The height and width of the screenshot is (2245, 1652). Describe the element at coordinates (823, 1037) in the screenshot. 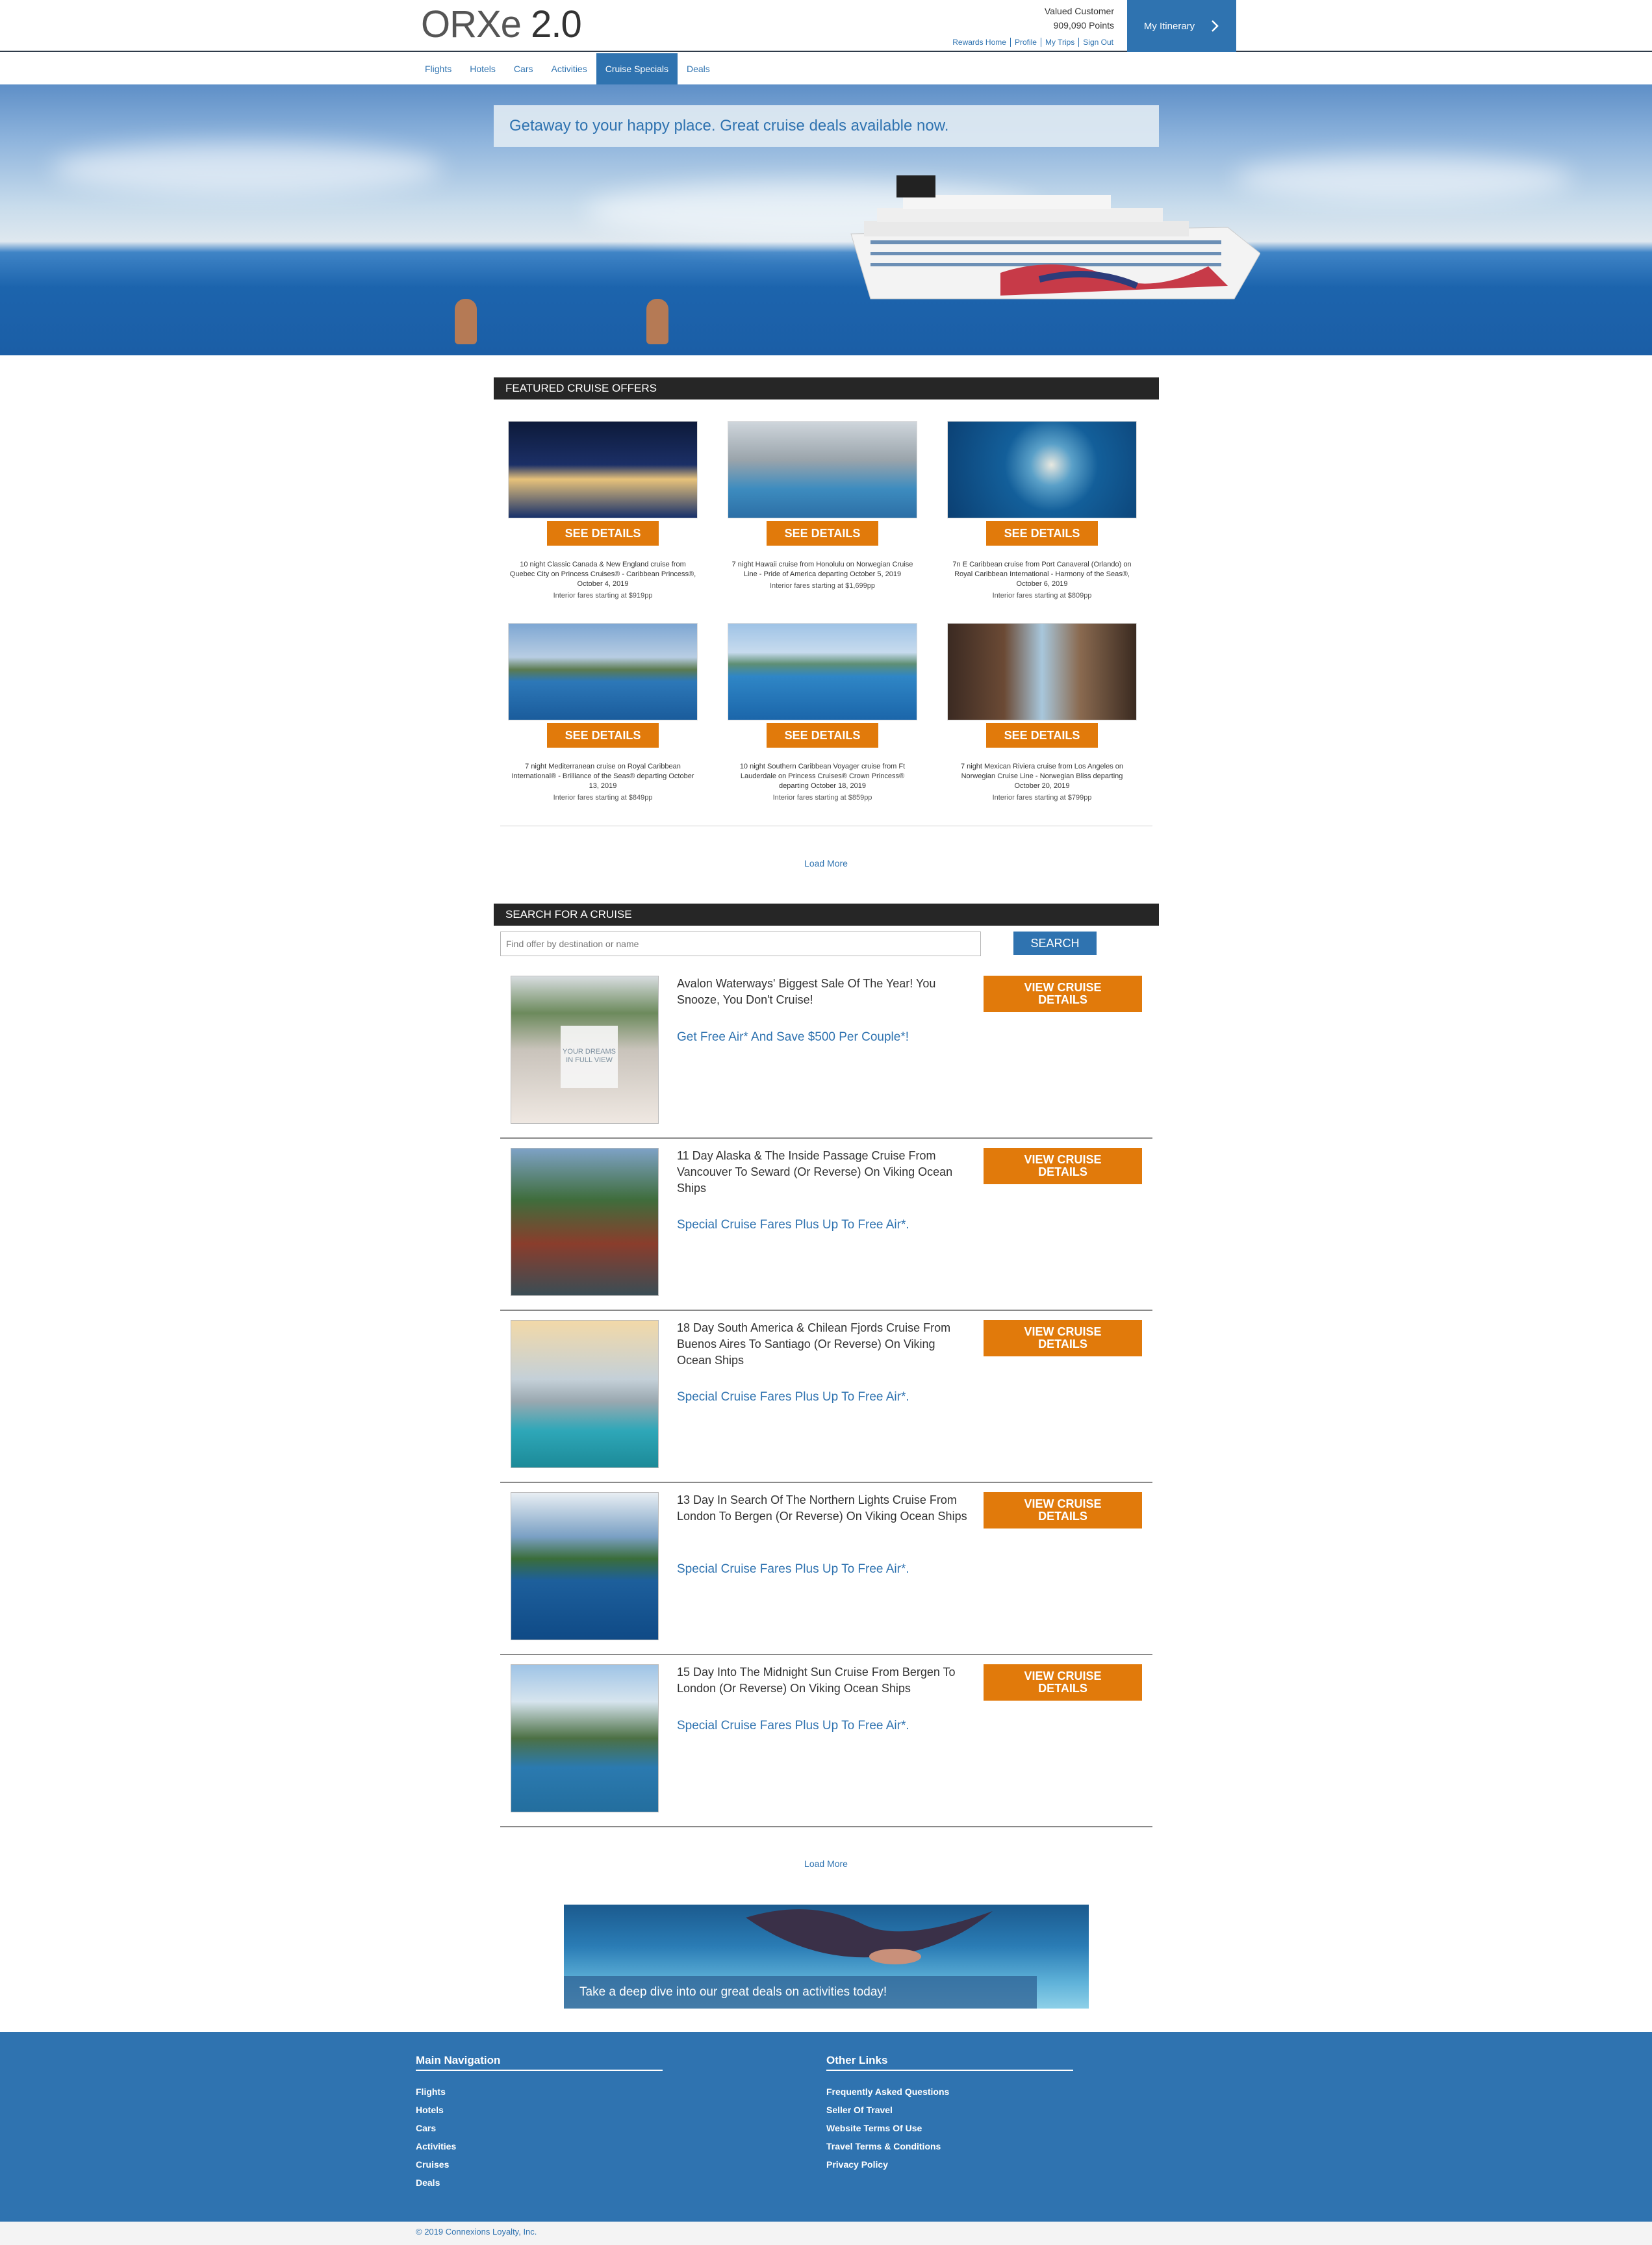

I see `cruise-result-offer-link: Get Free Air* And Save $500 Per Couple*!` at that location.